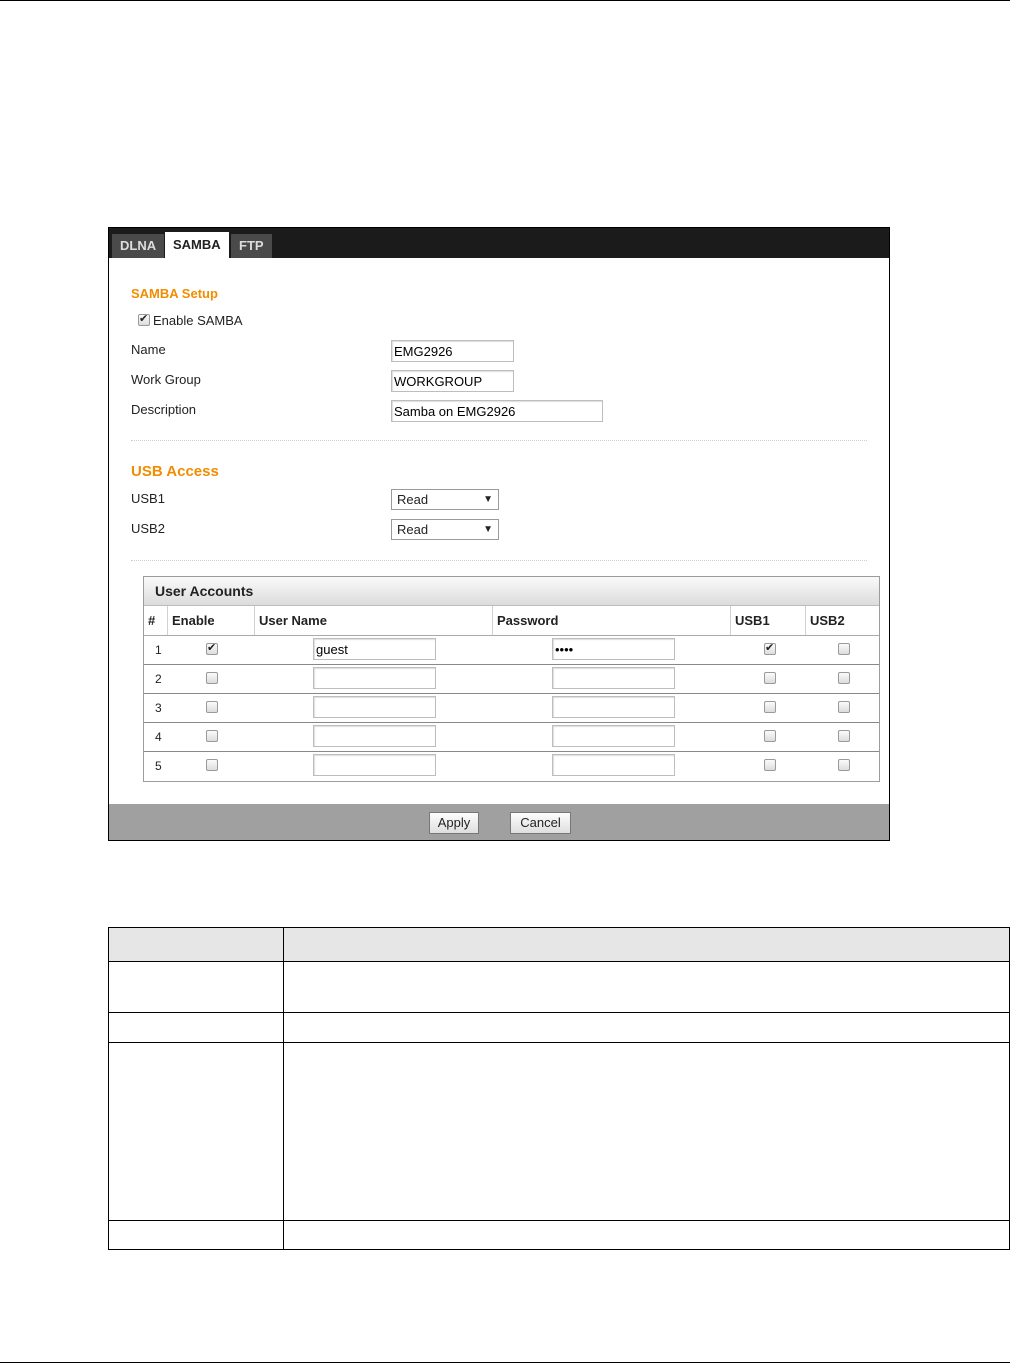 This screenshot has height=1364, width=1010. I want to click on row-number: 4, so click(158, 737).